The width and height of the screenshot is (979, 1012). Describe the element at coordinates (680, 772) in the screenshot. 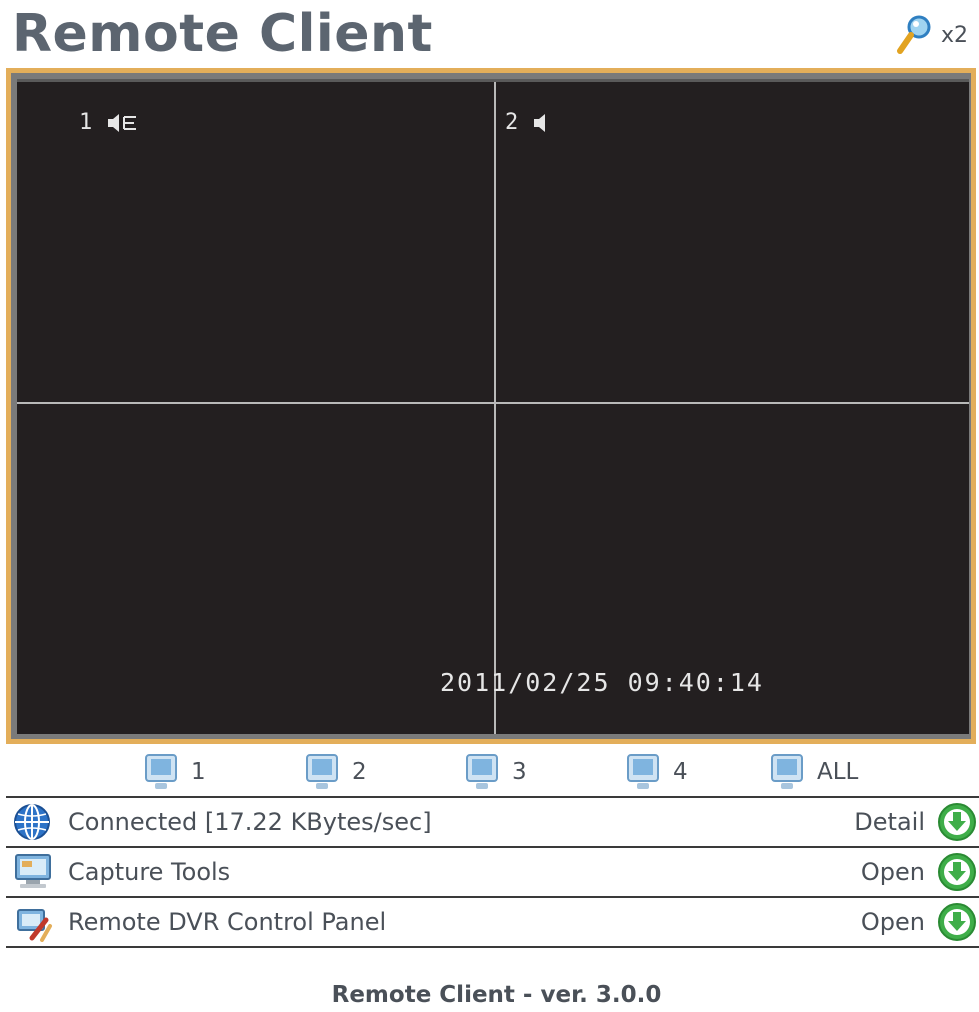

I see `channel-button-label: 4` at that location.